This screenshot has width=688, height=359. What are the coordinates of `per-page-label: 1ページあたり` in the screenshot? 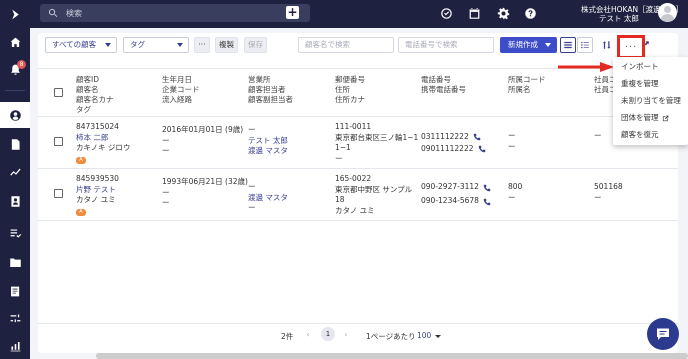 It's located at (391, 336).